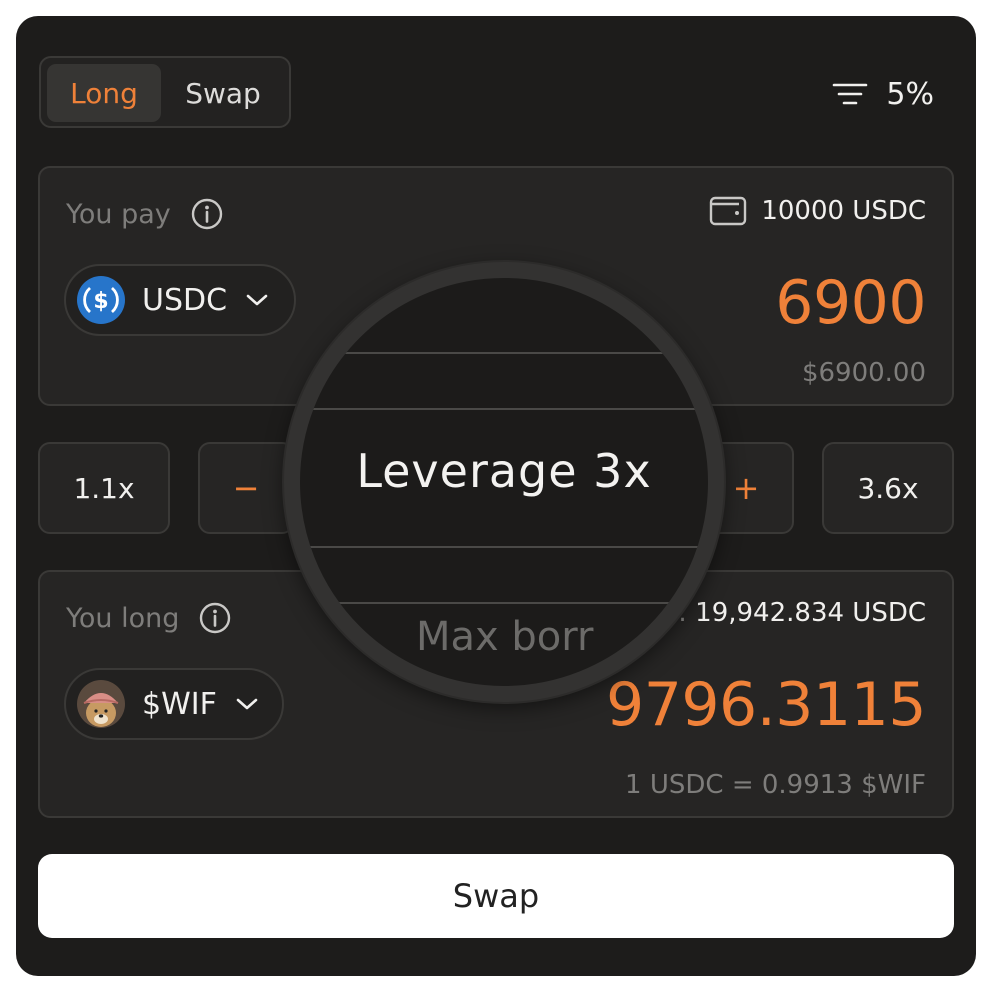 The height and width of the screenshot is (992, 992). I want to click on leverage-min-button: 1.1x, so click(104, 488).